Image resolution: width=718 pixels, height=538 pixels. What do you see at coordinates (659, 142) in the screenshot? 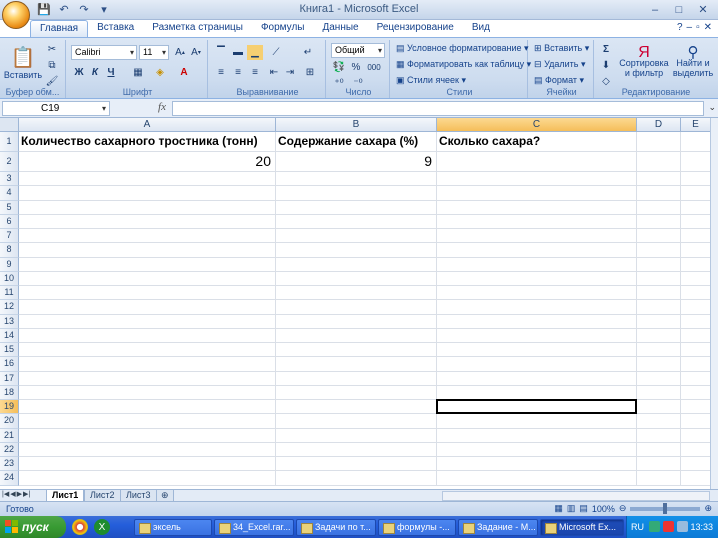
I see `cell-D1` at bounding box center [659, 142].